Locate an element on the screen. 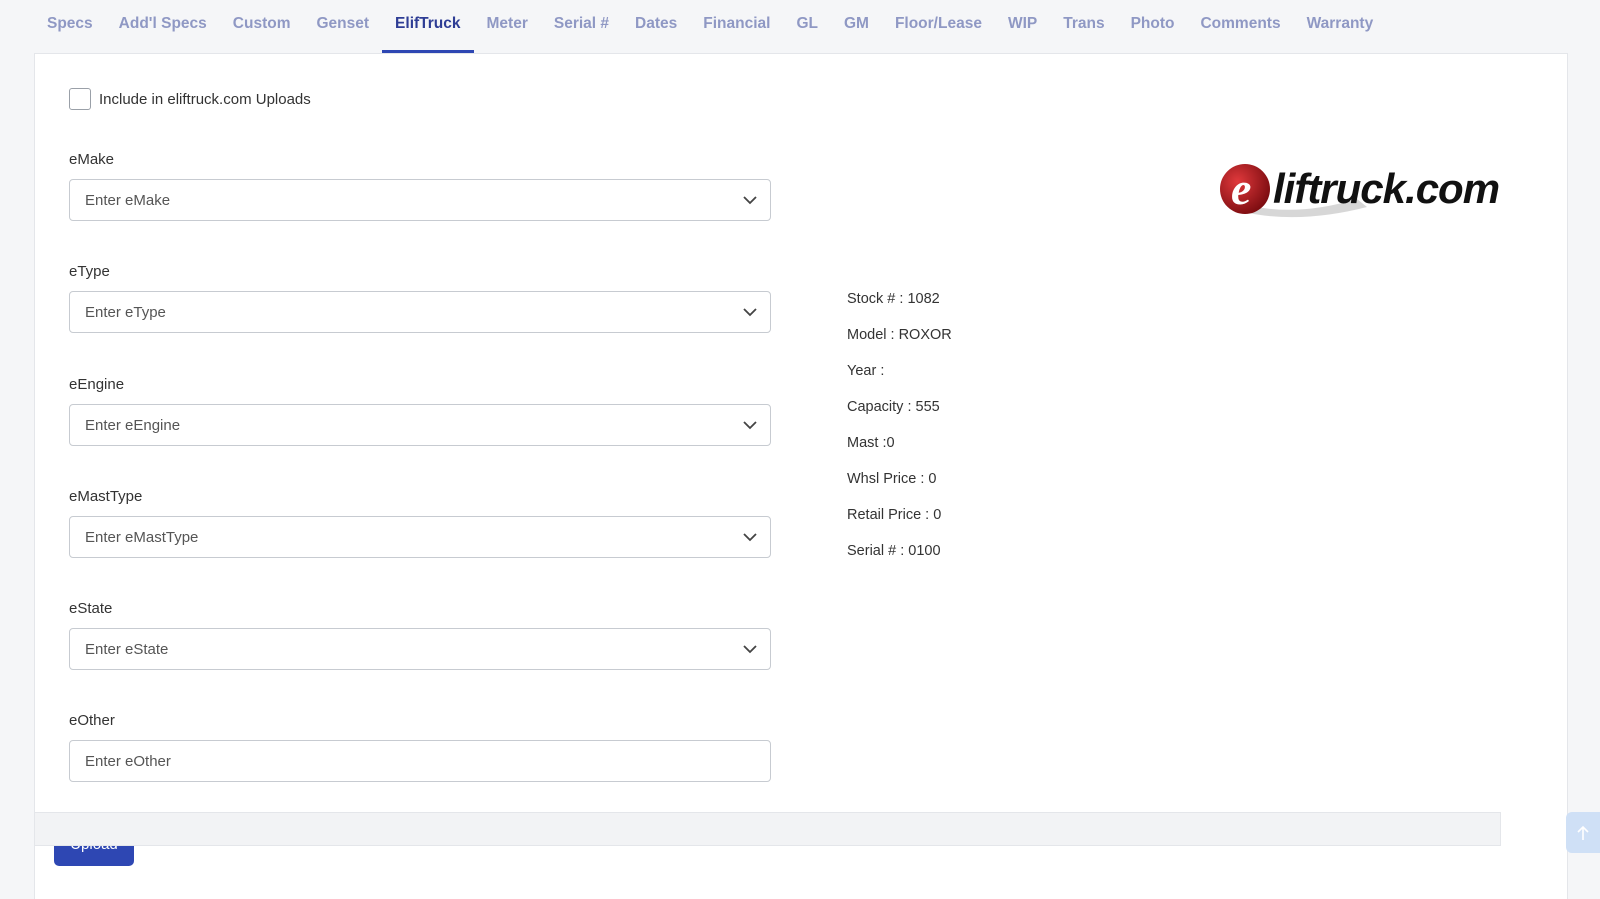 The image size is (1600, 899). arrow-up-icon is located at coordinates (1583, 832).